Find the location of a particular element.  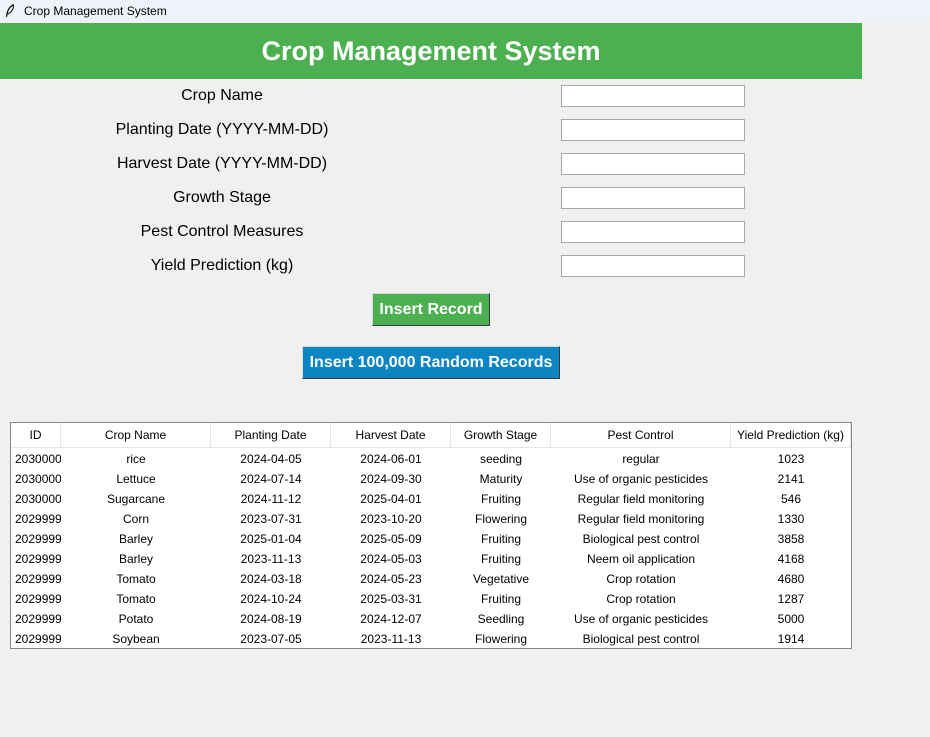

cell-planting-date: 2024-07-14 is located at coordinates (271, 479).